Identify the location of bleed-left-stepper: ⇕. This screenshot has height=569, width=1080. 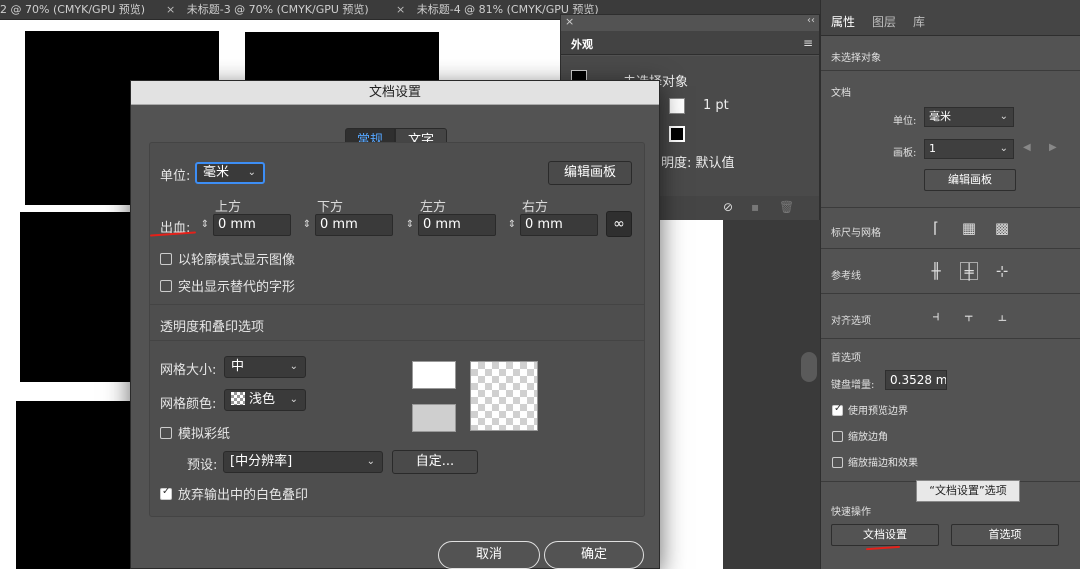
(410, 225).